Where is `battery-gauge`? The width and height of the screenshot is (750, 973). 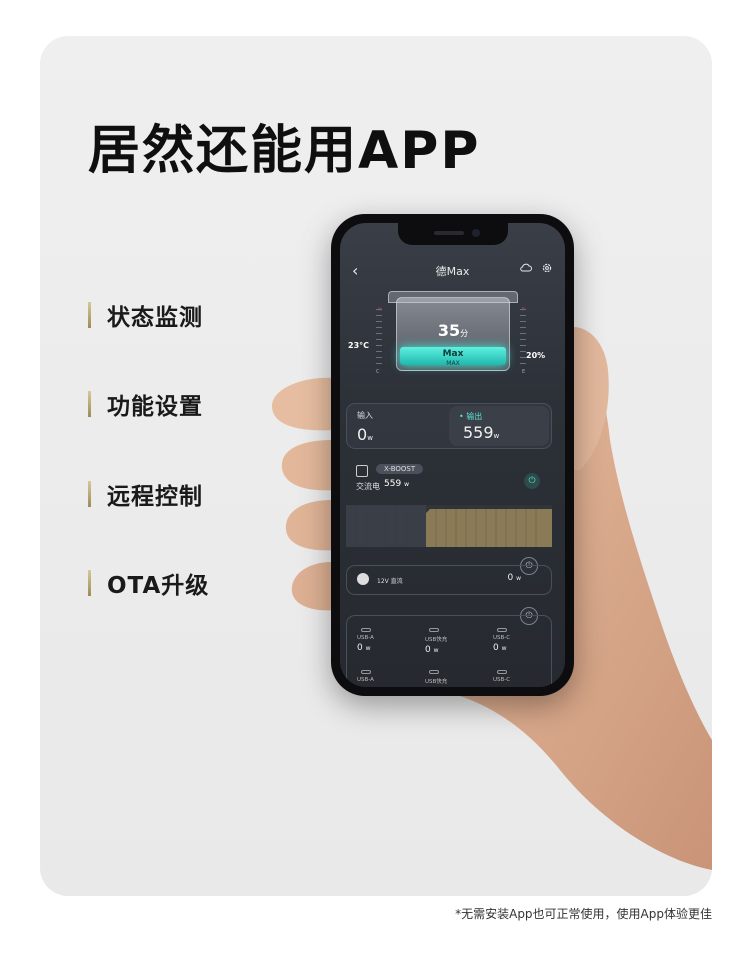 battery-gauge is located at coordinates (523, 344).